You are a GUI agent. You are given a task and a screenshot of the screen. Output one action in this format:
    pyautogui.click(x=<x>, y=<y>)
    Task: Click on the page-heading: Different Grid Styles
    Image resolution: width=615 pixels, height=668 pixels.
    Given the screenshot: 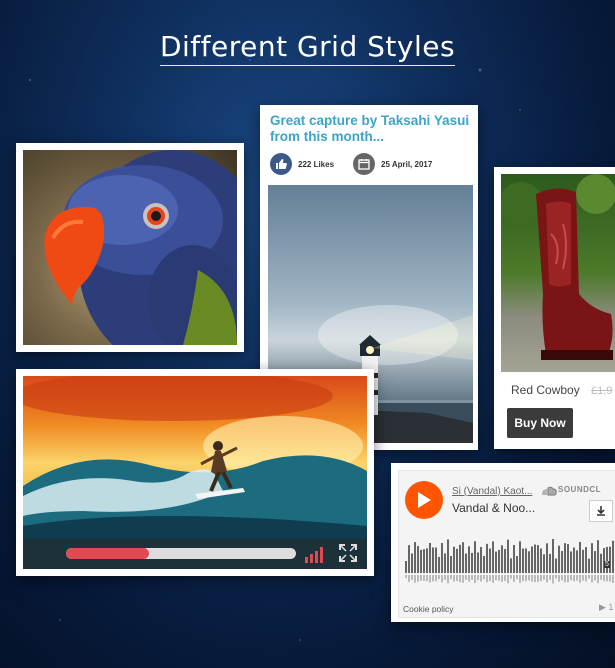 What is the action you would take?
    pyautogui.click(x=307, y=48)
    